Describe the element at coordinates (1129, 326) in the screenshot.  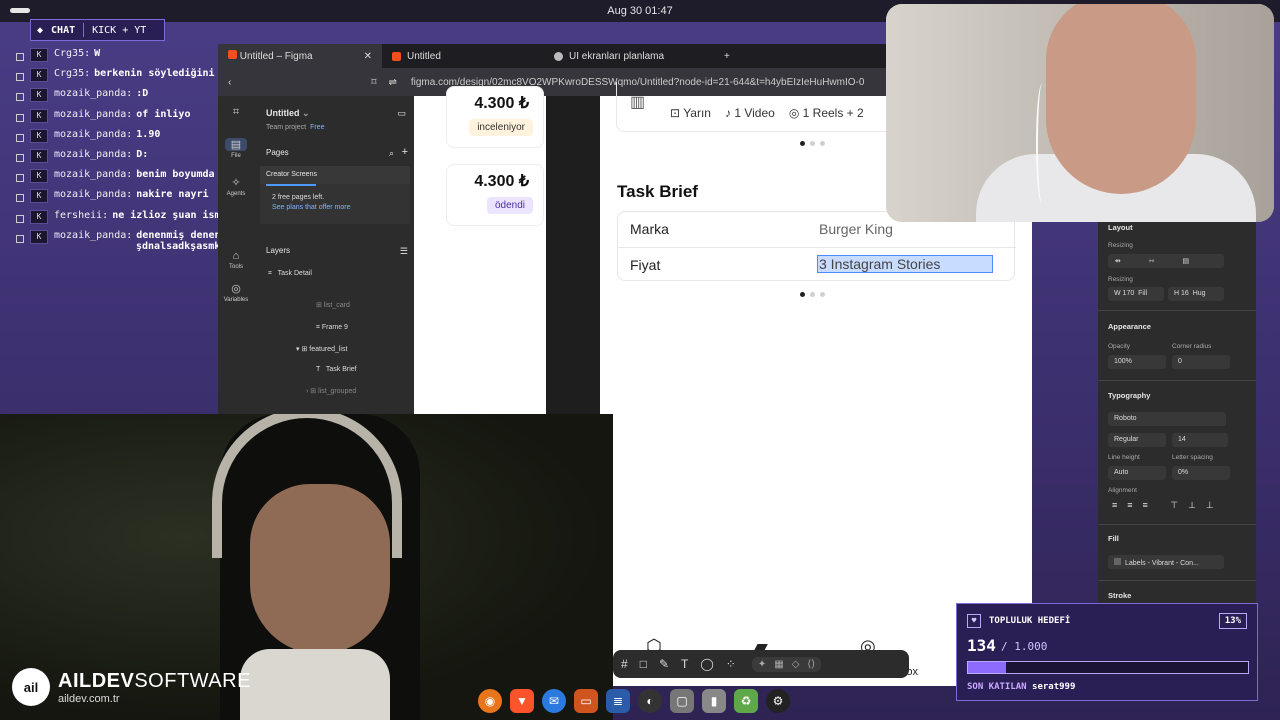
I see `appearance-heading: Appearance` at that location.